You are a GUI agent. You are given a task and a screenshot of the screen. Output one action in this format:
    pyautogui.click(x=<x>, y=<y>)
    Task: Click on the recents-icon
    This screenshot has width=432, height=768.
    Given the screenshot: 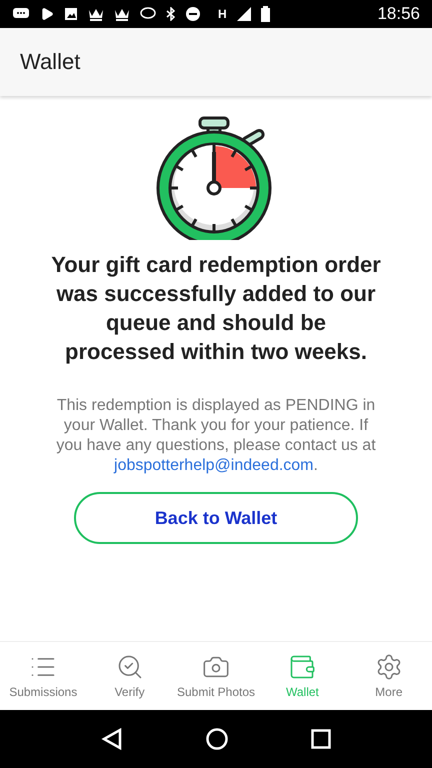 What is the action you would take?
    pyautogui.click(x=320, y=739)
    